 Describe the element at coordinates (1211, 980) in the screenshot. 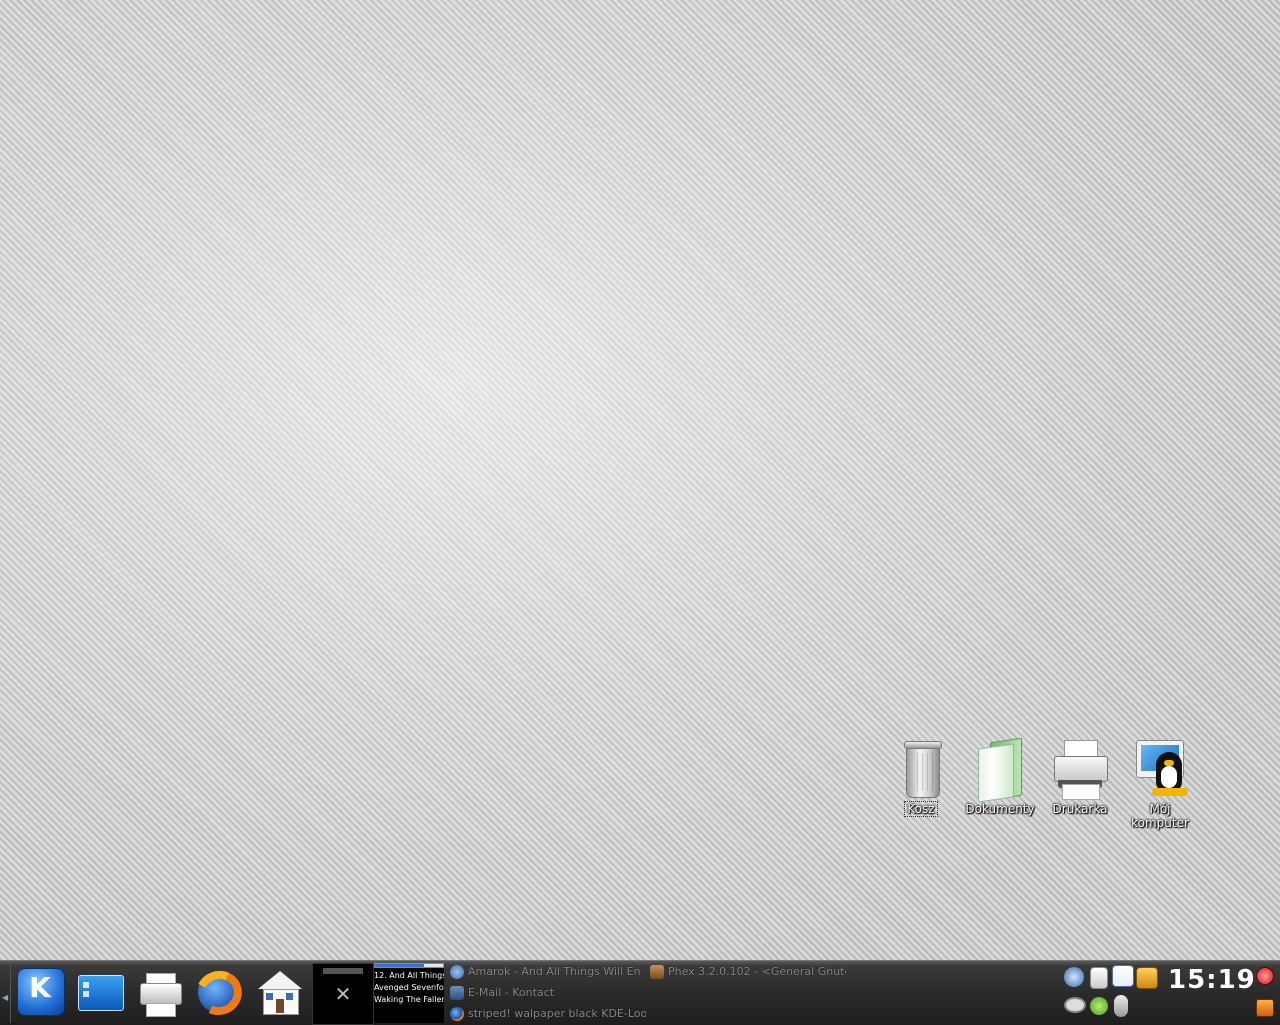

I see `clock: 15:19` at that location.